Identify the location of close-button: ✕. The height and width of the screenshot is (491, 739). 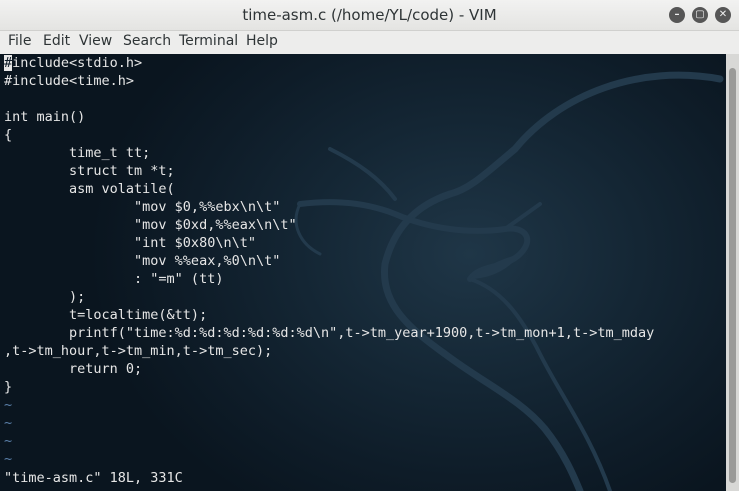
(723, 15).